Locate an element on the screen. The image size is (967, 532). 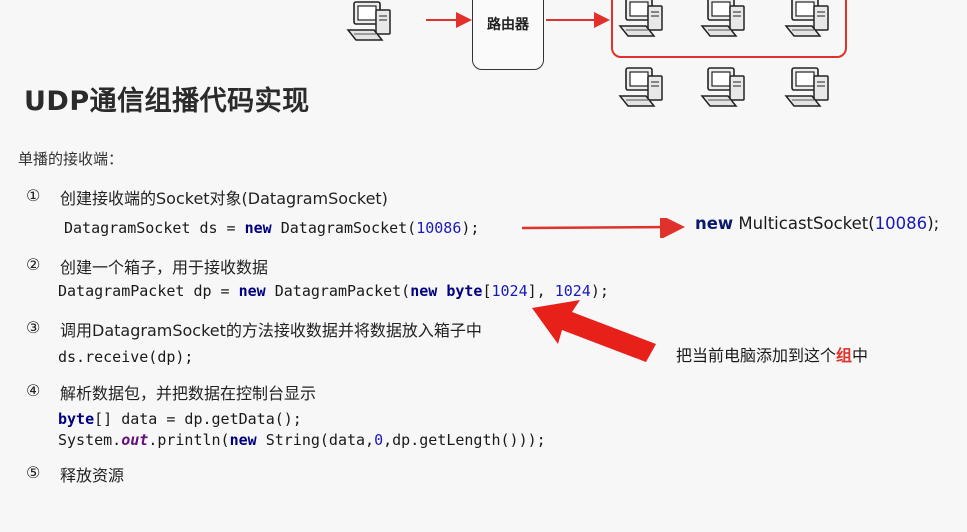
code-text: DatagramSocket( is located at coordinates (344, 228).